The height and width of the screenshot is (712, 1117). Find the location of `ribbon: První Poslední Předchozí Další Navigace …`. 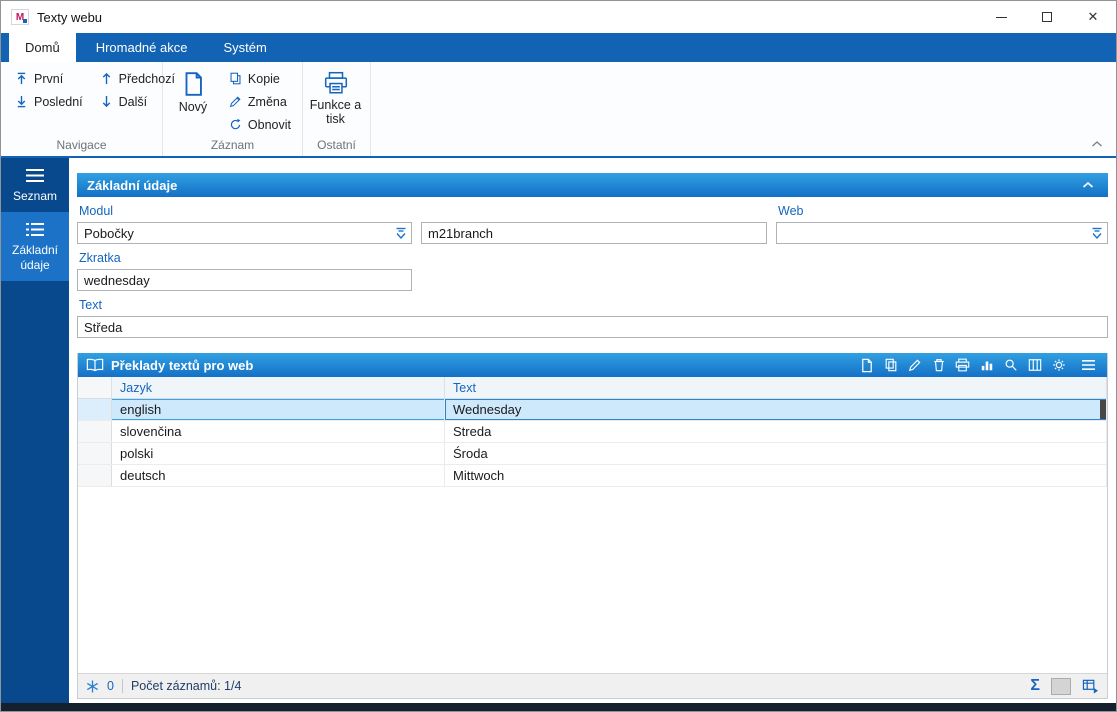

ribbon: První Poslední Předchozí Další Navigace … is located at coordinates (558, 110).